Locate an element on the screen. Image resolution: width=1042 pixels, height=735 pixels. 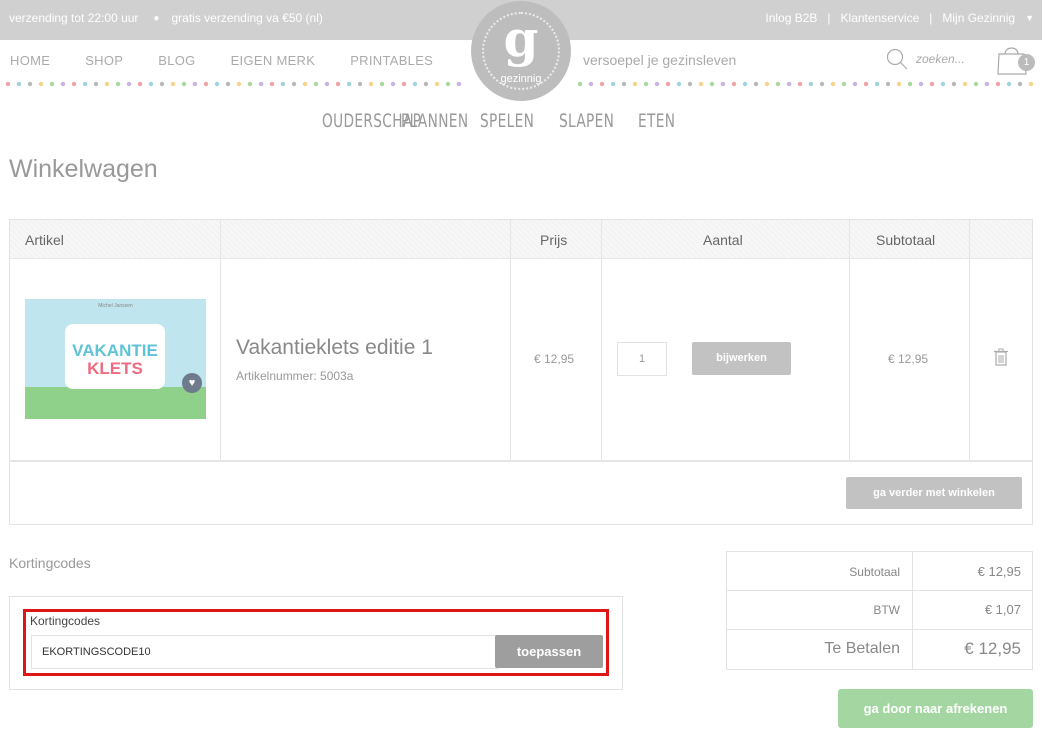
cover-title-1: VAKANTIE is located at coordinates (115, 350).